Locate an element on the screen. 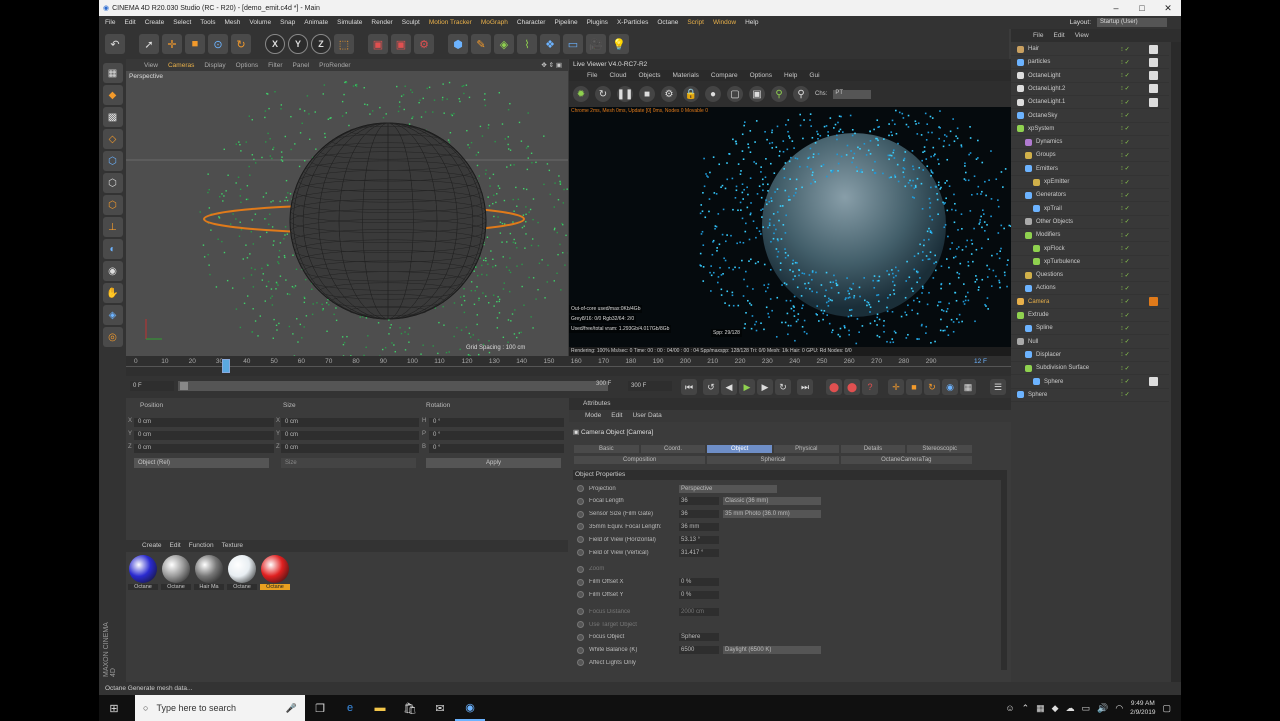 The width and height of the screenshot is (1280, 721). live-viewer-menu-help: Help is located at coordinates (790, 75).